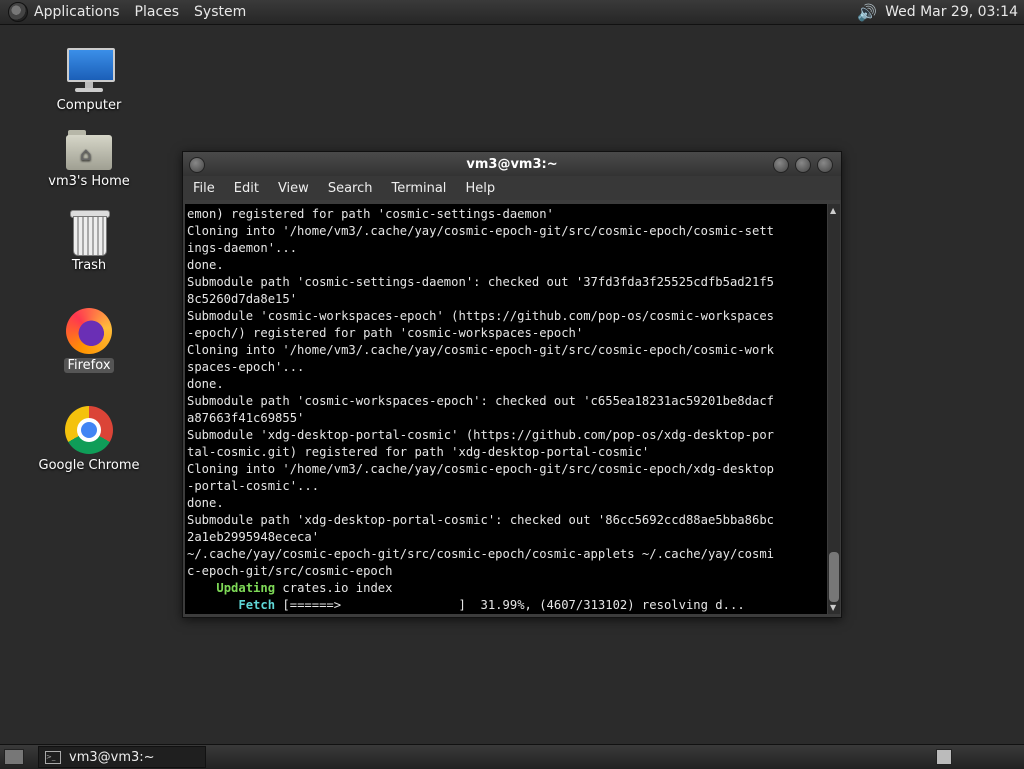 The image size is (1024, 769). Describe the element at coordinates (253, 537) in the screenshot. I see `terminal-line: 2a1eb2995948ececa'` at that location.